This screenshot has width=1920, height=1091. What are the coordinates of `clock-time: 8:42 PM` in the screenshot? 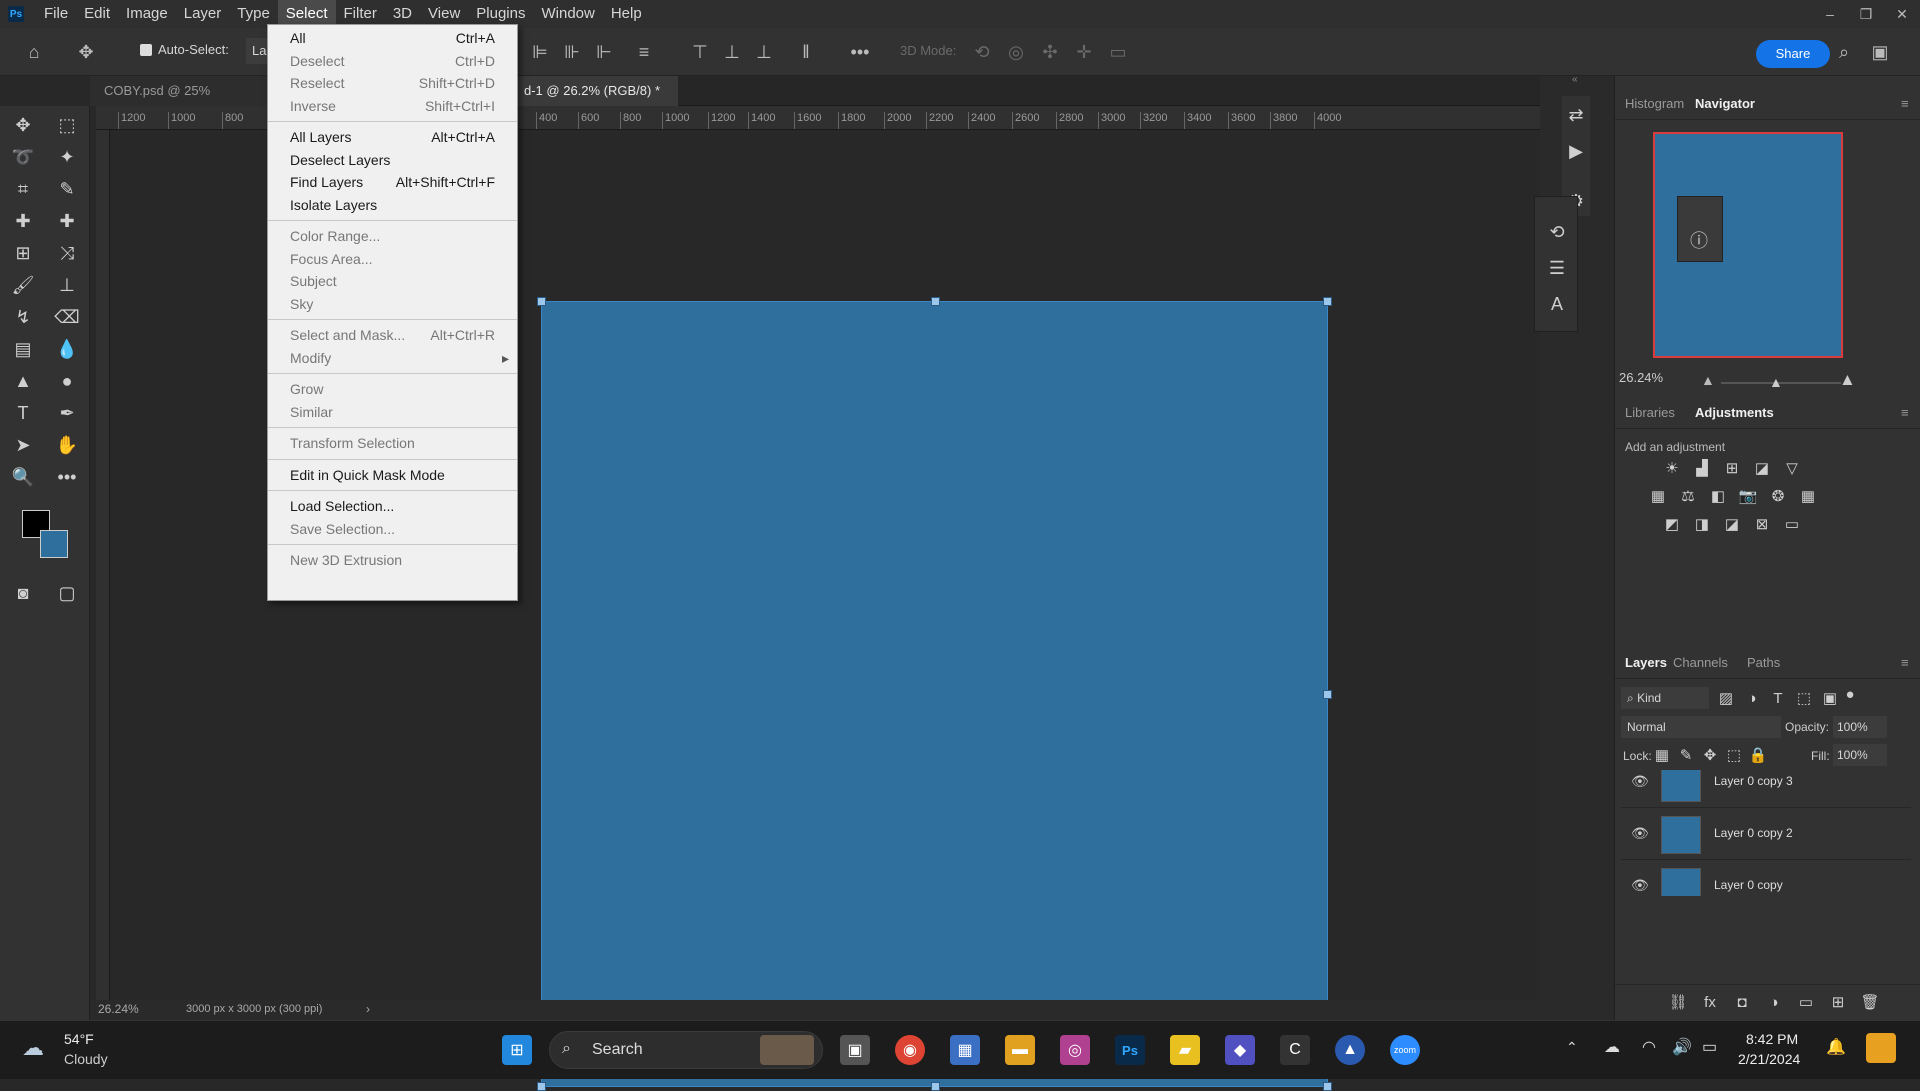 It's located at (1772, 1039).